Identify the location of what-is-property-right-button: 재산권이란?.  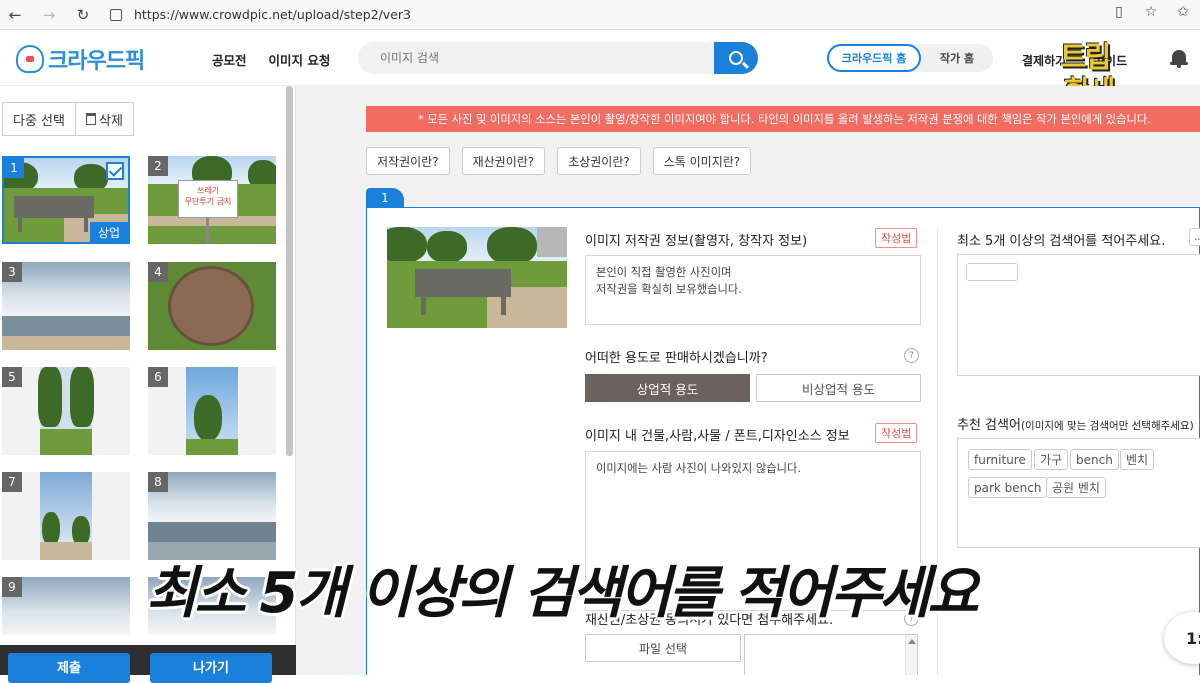
(503, 161).